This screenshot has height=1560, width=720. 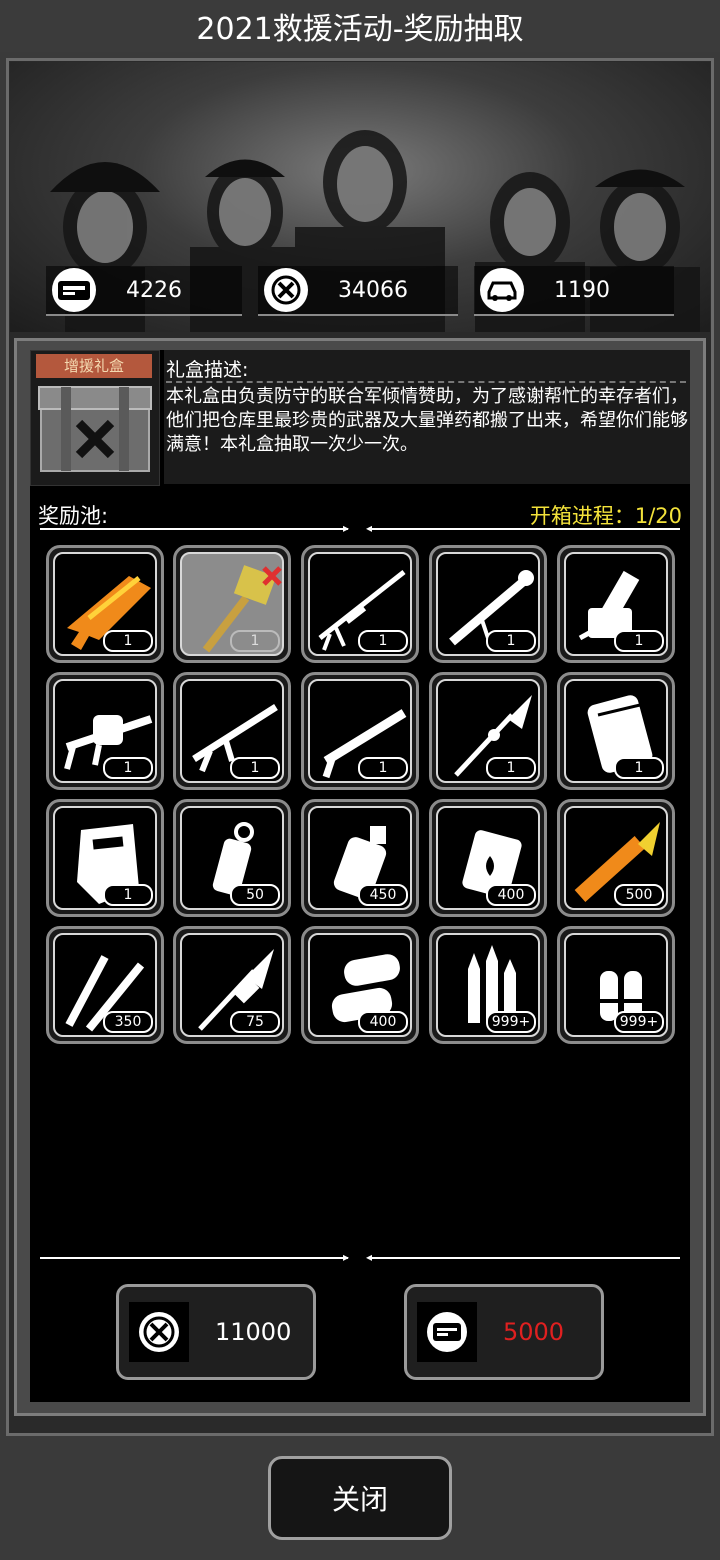 I want to click on vehicle-resource: 1190, so click(x=574, y=291).